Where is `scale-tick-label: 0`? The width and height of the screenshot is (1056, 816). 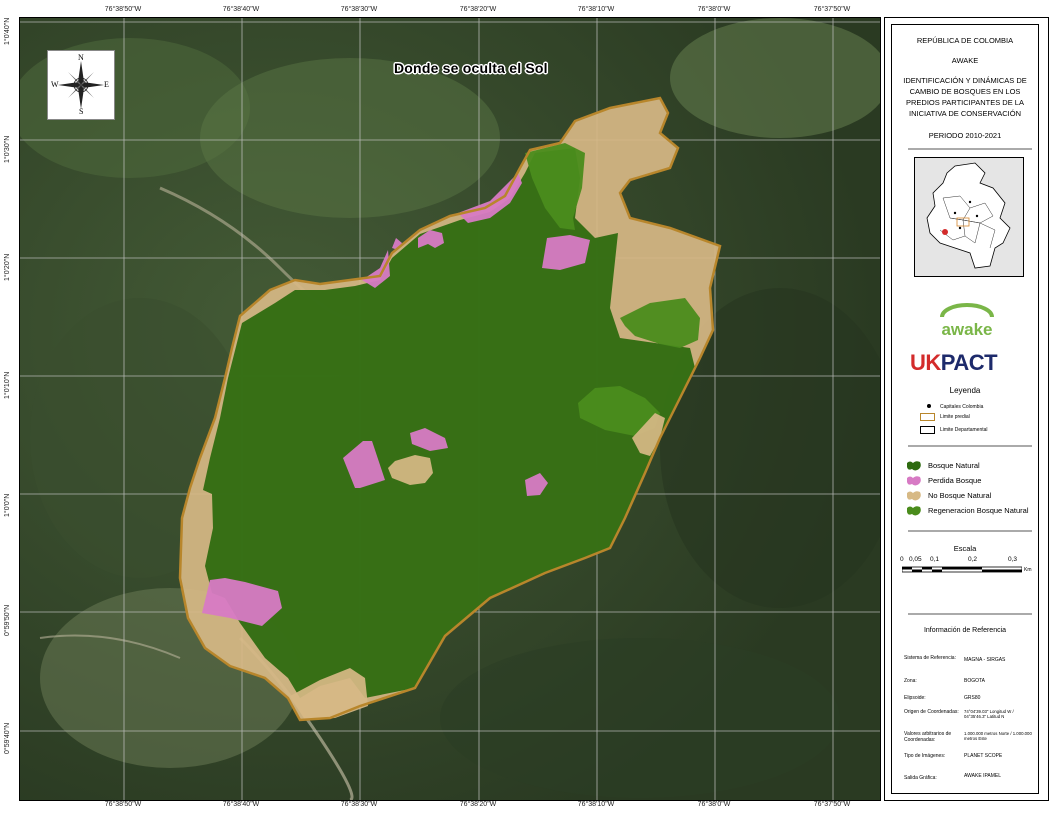
scale-tick-label: 0 is located at coordinates (902, 559).